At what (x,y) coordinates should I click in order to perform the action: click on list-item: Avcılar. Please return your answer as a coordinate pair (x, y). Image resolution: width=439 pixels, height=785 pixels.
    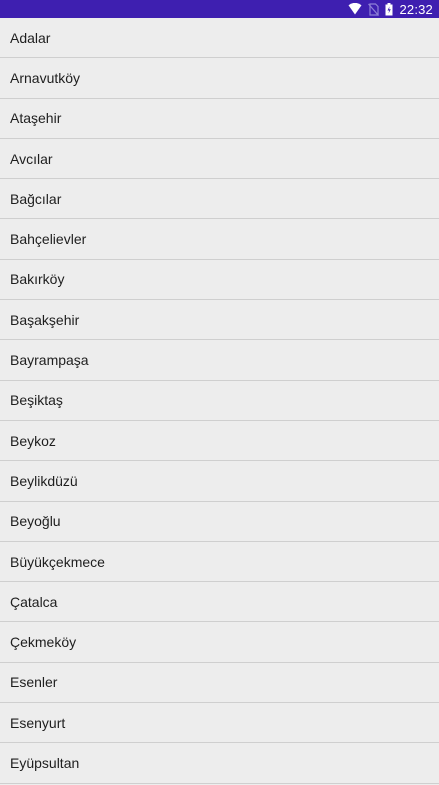
    Looking at the image, I should click on (219, 159).